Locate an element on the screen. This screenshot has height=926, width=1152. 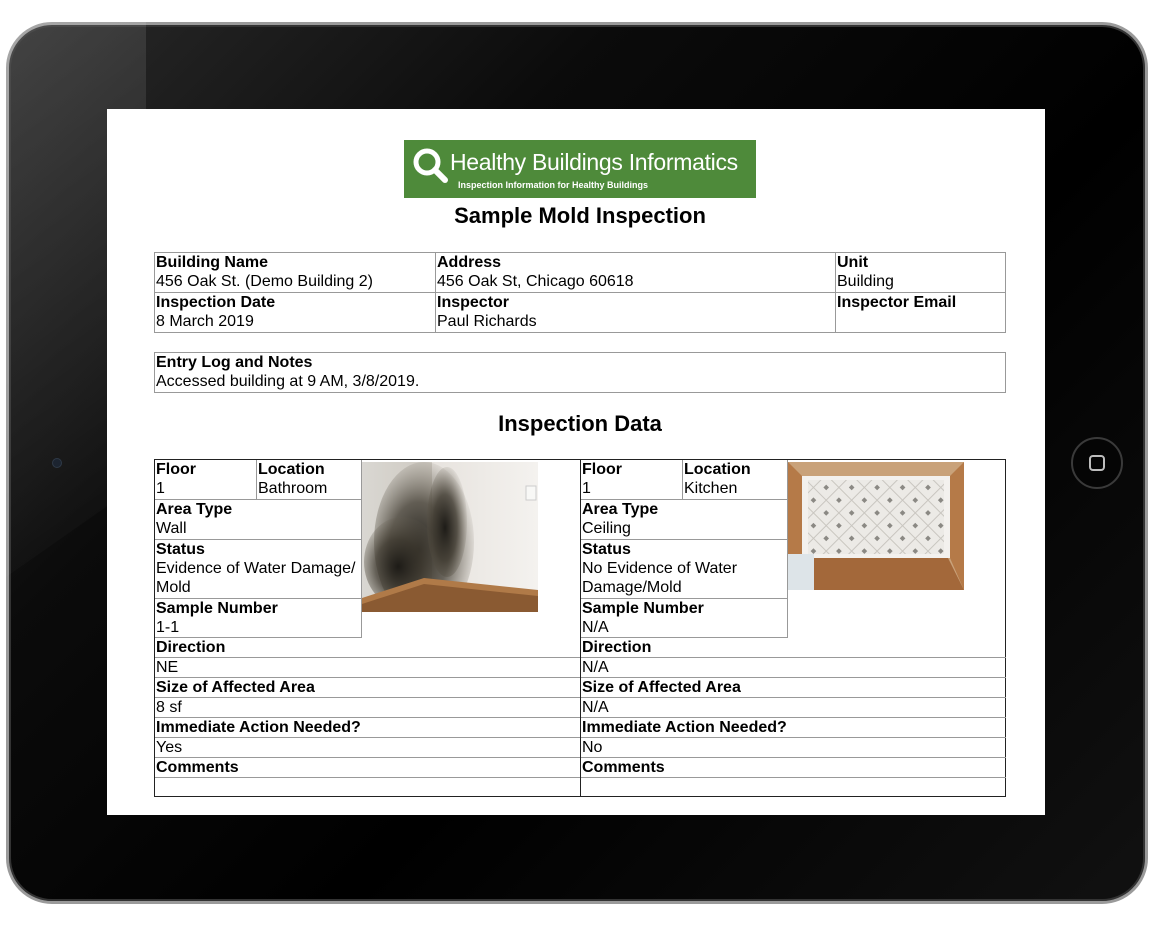
area-type-value: Wall is located at coordinates (171, 528).